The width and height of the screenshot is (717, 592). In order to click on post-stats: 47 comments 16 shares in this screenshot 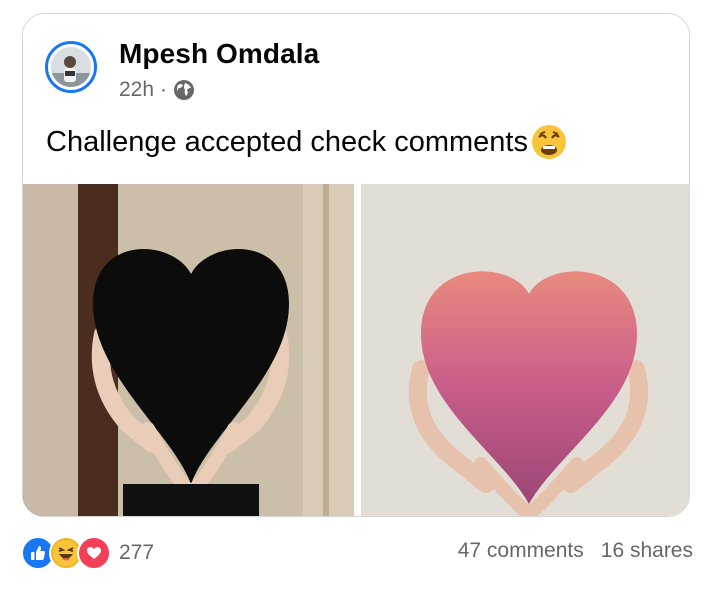, I will do `click(575, 551)`.